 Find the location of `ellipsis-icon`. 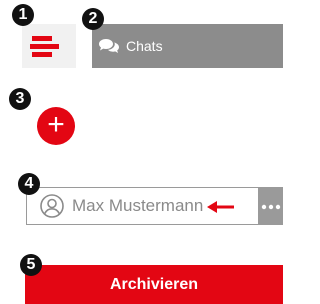

ellipsis-icon is located at coordinates (271, 206).